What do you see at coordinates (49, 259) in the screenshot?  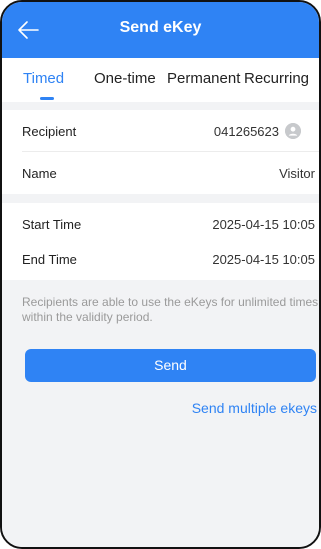 I see `end-time-label: End Time` at bounding box center [49, 259].